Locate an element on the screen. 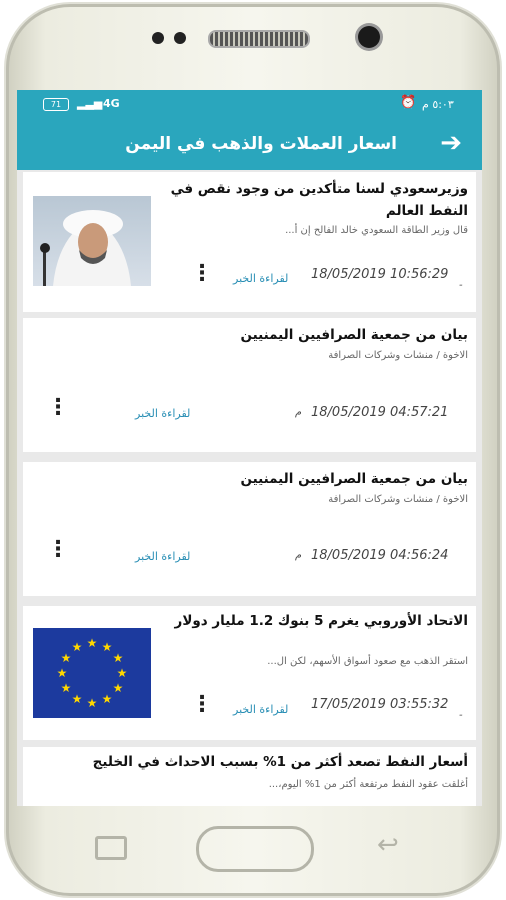  page-title: اسعار العملات والذهب في اليمن is located at coordinates (261, 144).